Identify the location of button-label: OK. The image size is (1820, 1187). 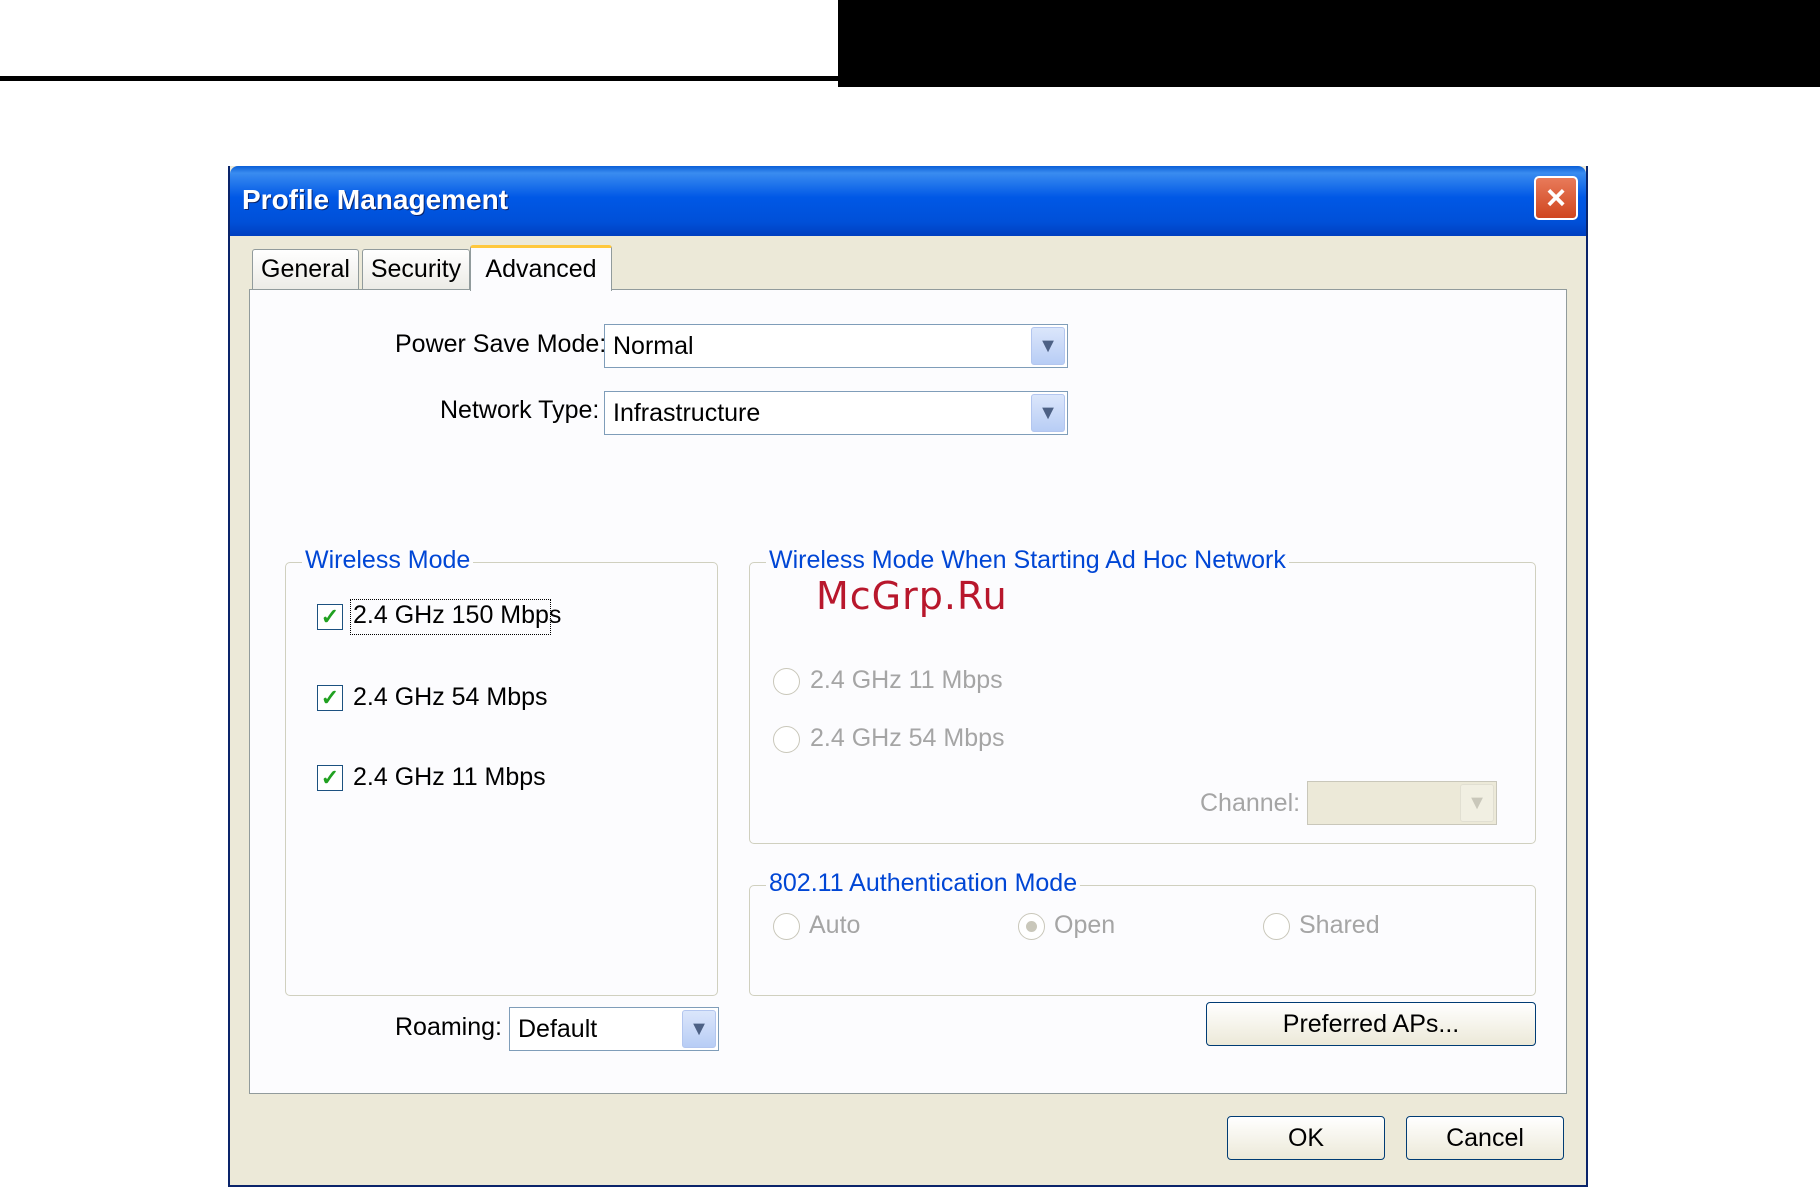
(1306, 1137).